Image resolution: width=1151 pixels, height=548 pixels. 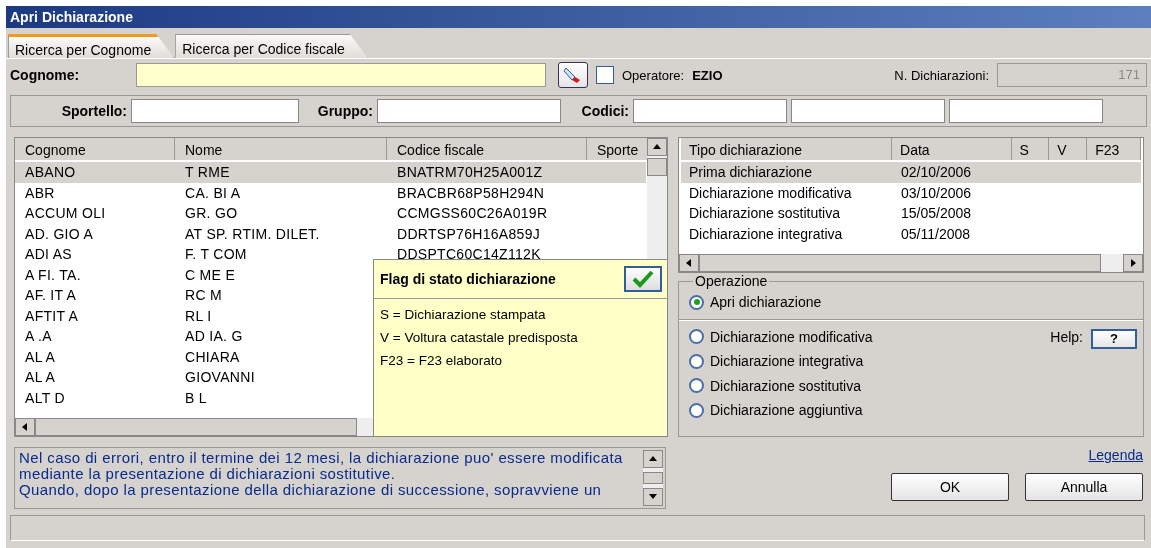 What do you see at coordinates (207, 172) in the screenshot?
I see `table-cell: T RME` at bounding box center [207, 172].